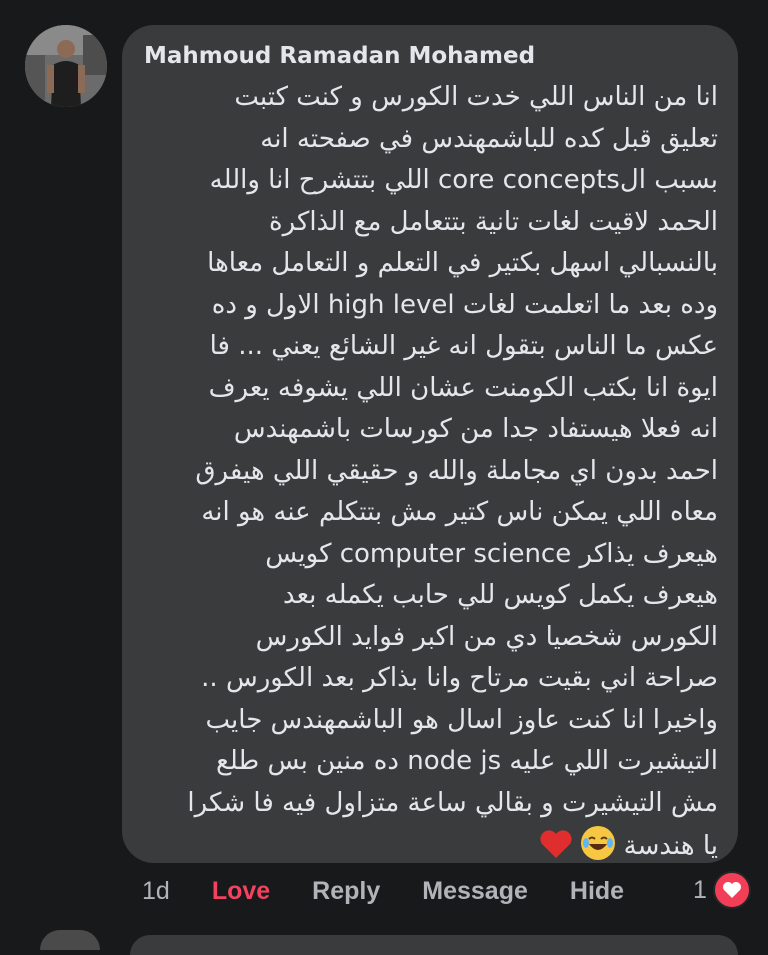  I want to click on comment-line: الكورس شخصيا دي من اكبر فوايد الكورس, so click(486, 636).